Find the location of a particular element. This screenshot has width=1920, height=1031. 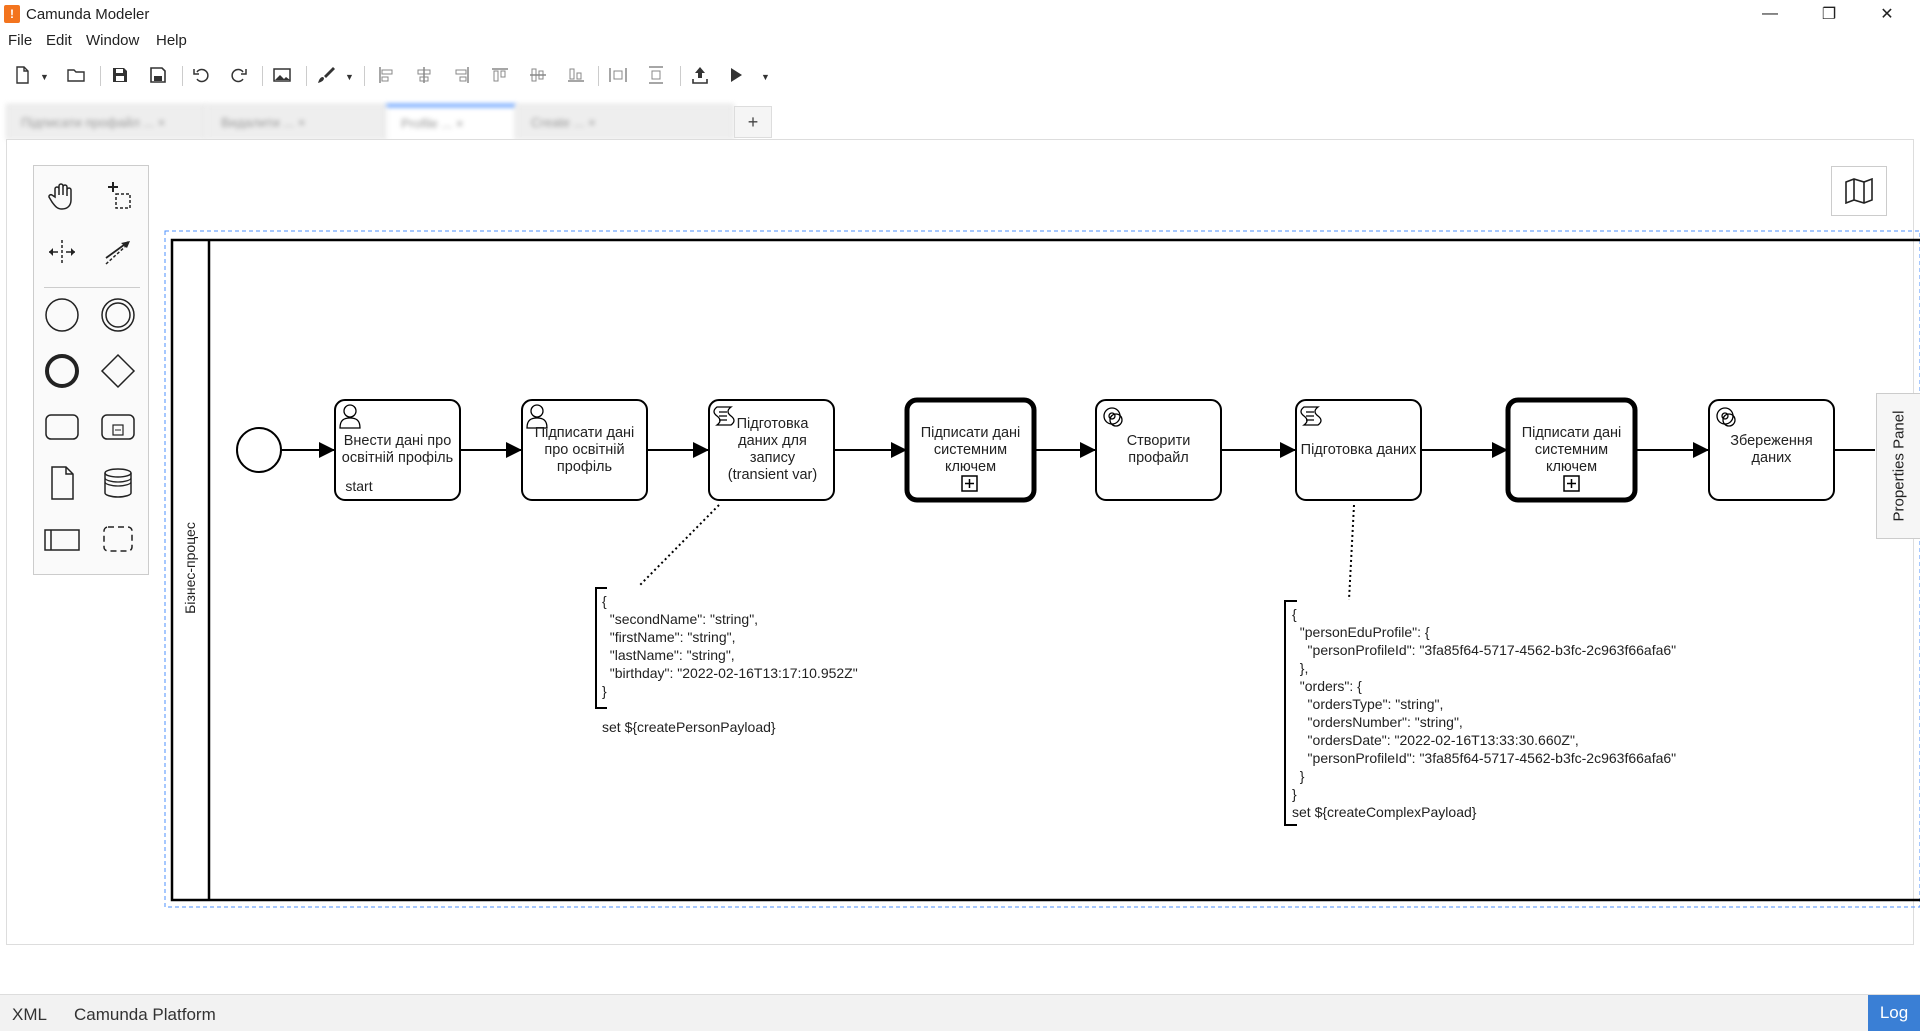

end-event-tool-icon is located at coordinates (62, 371).